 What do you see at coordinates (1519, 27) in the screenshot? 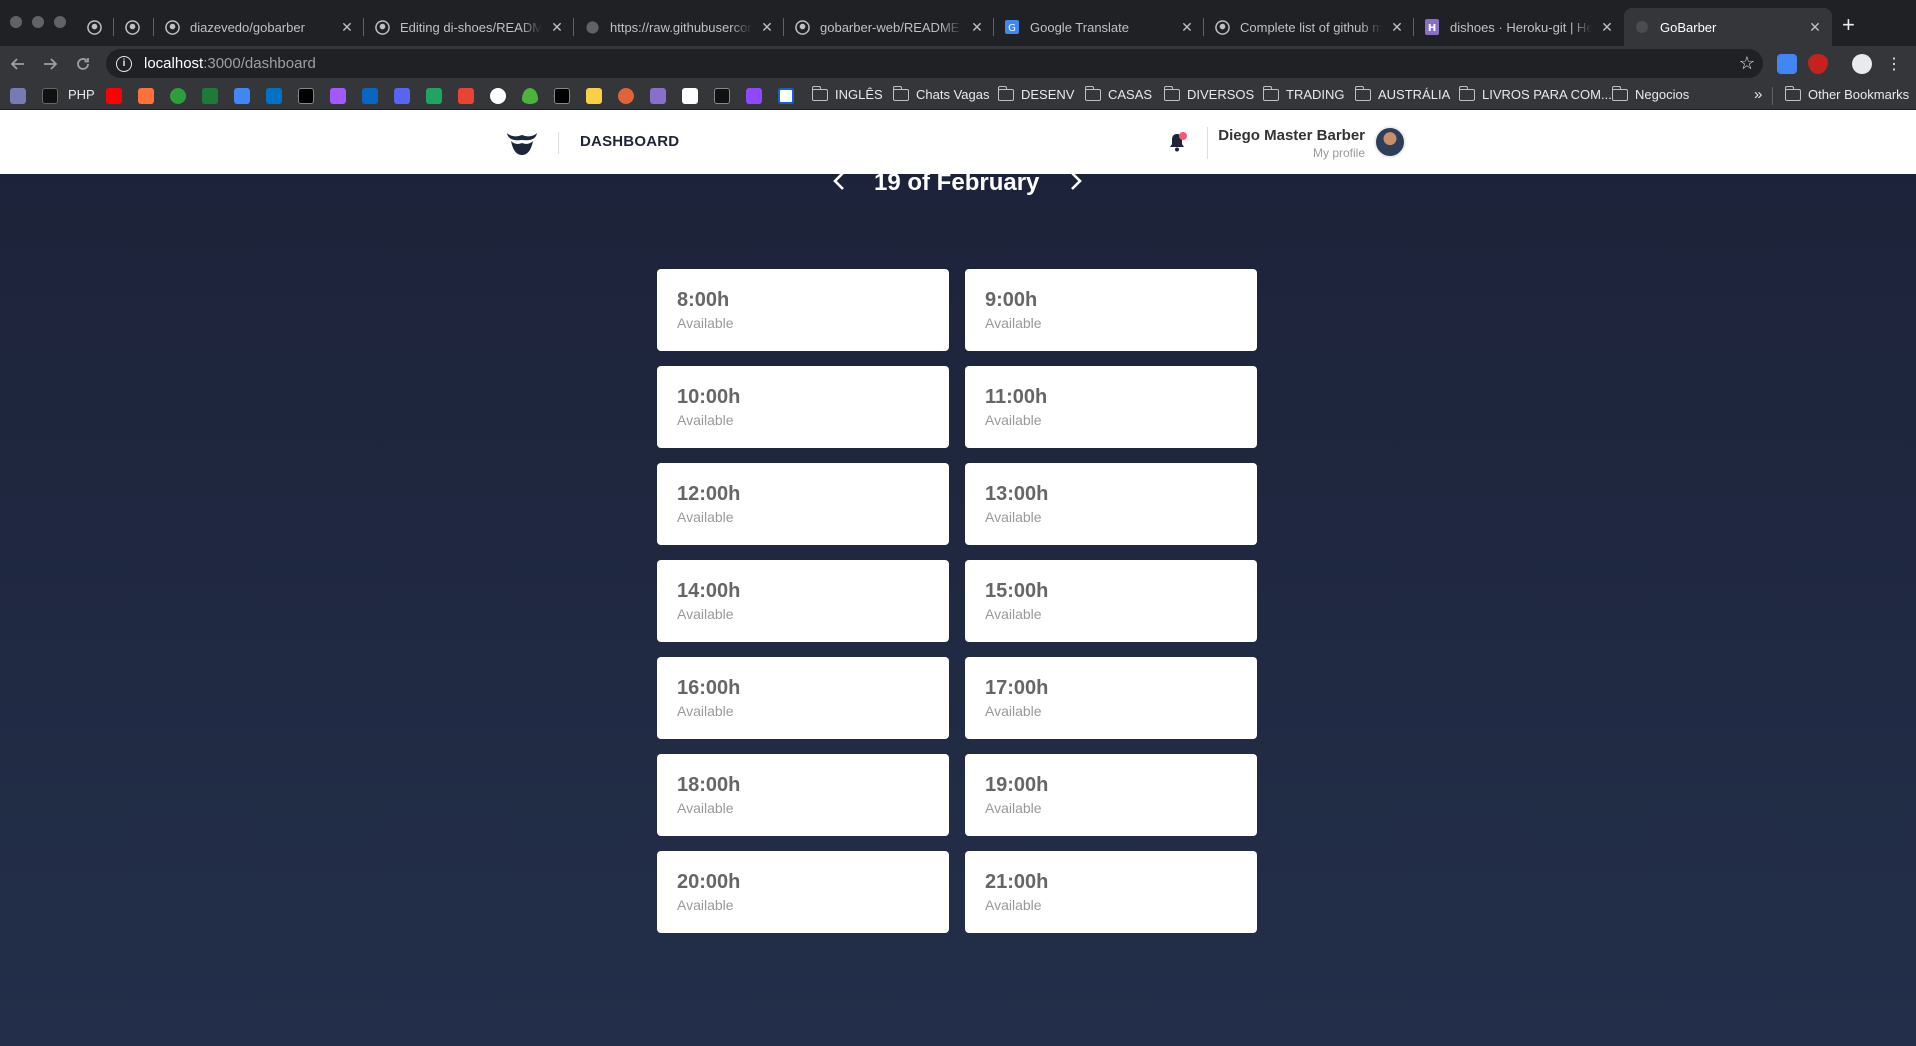
I see `browser-tab: H dishoes · Heroku-git | Heroku ✕` at bounding box center [1519, 27].